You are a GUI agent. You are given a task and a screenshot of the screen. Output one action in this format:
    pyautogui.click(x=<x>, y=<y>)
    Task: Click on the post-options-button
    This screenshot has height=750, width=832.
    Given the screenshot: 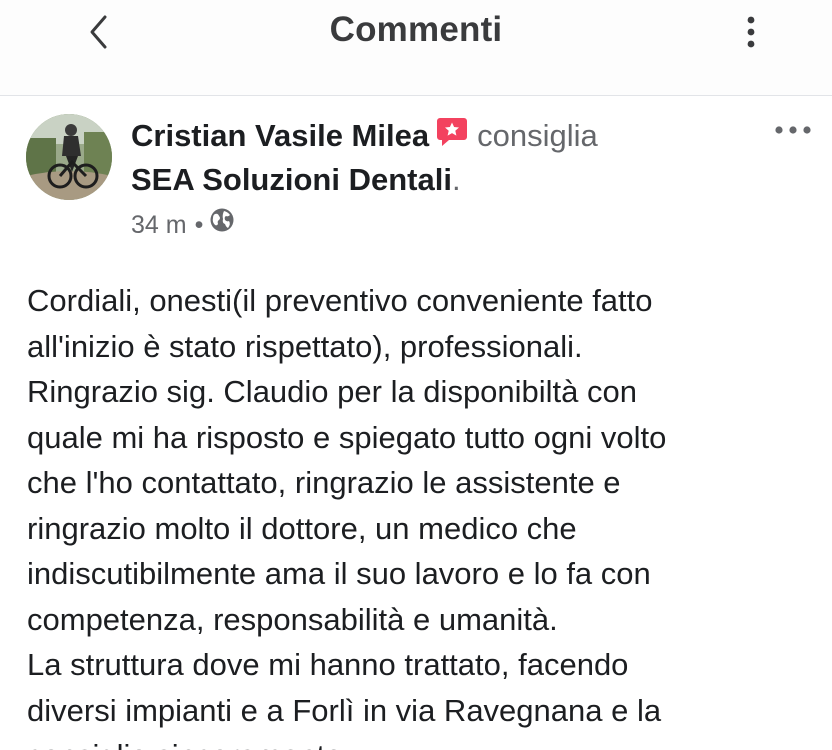 What is the action you would take?
    pyautogui.click(x=793, y=130)
    